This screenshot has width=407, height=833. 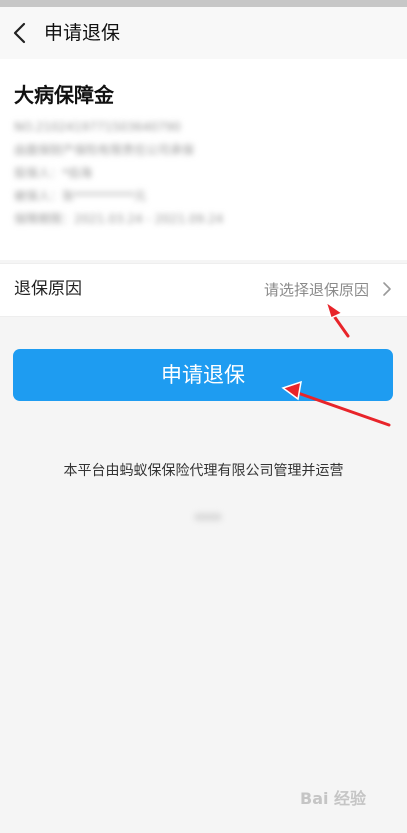 I want to click on chevron-right-icon, so click(x=387, y=289).